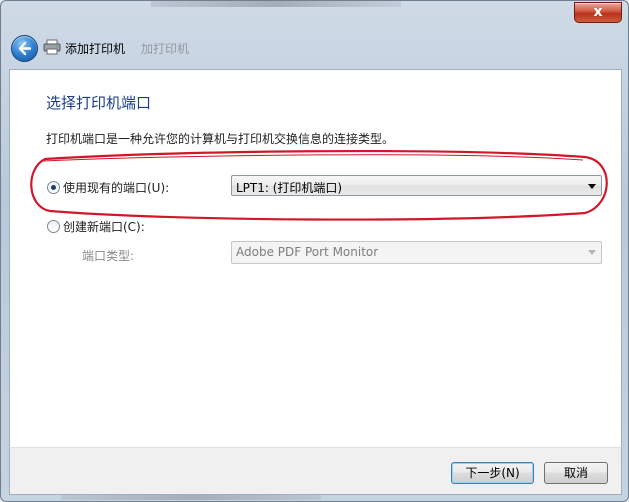 This screenshot has width=629, height=502. Describe the element at coordinates (53, 226) in the screenshot. I see `create-new-port-radio` at that location.